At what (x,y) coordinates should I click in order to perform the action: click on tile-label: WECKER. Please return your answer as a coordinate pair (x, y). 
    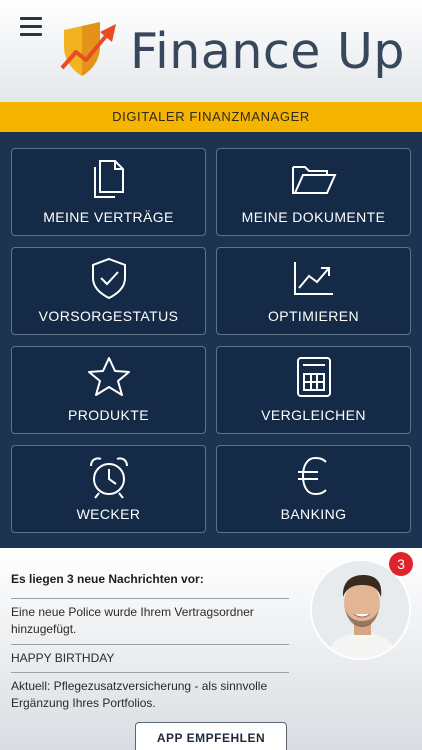
    Looking at the image, I should click on (108, 514).